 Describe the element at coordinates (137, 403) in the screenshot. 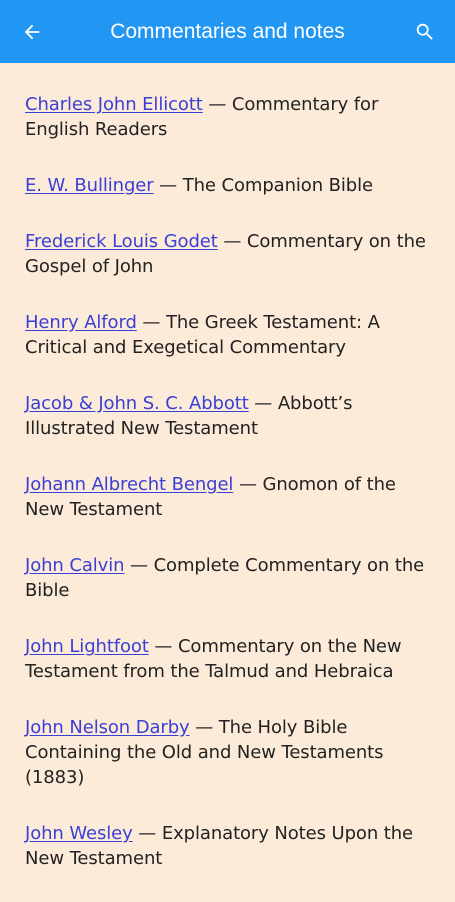

I see `author-link: Jacob & John S. C. Abbott` at that location.